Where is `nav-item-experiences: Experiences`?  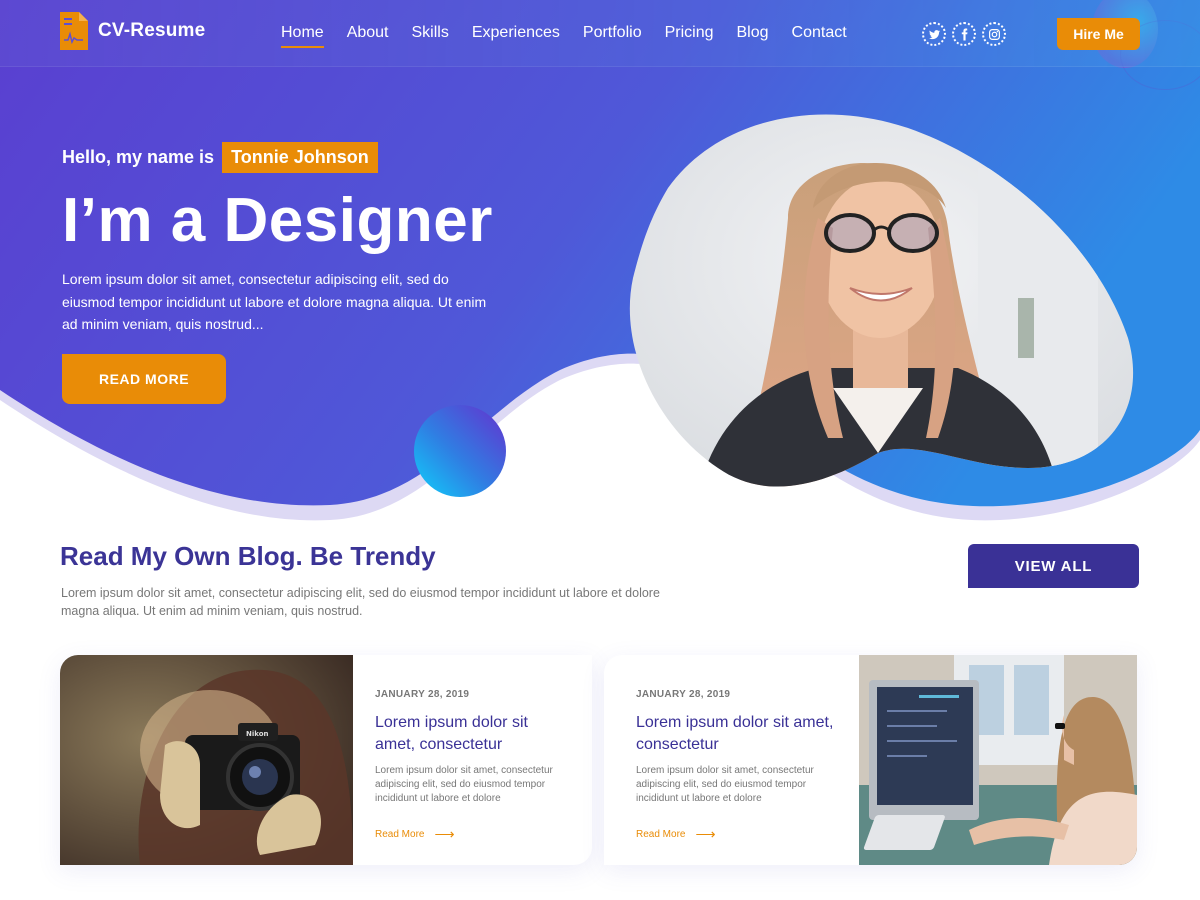 nav-item-experiences: Experiences is located at coordinates (516, 36).